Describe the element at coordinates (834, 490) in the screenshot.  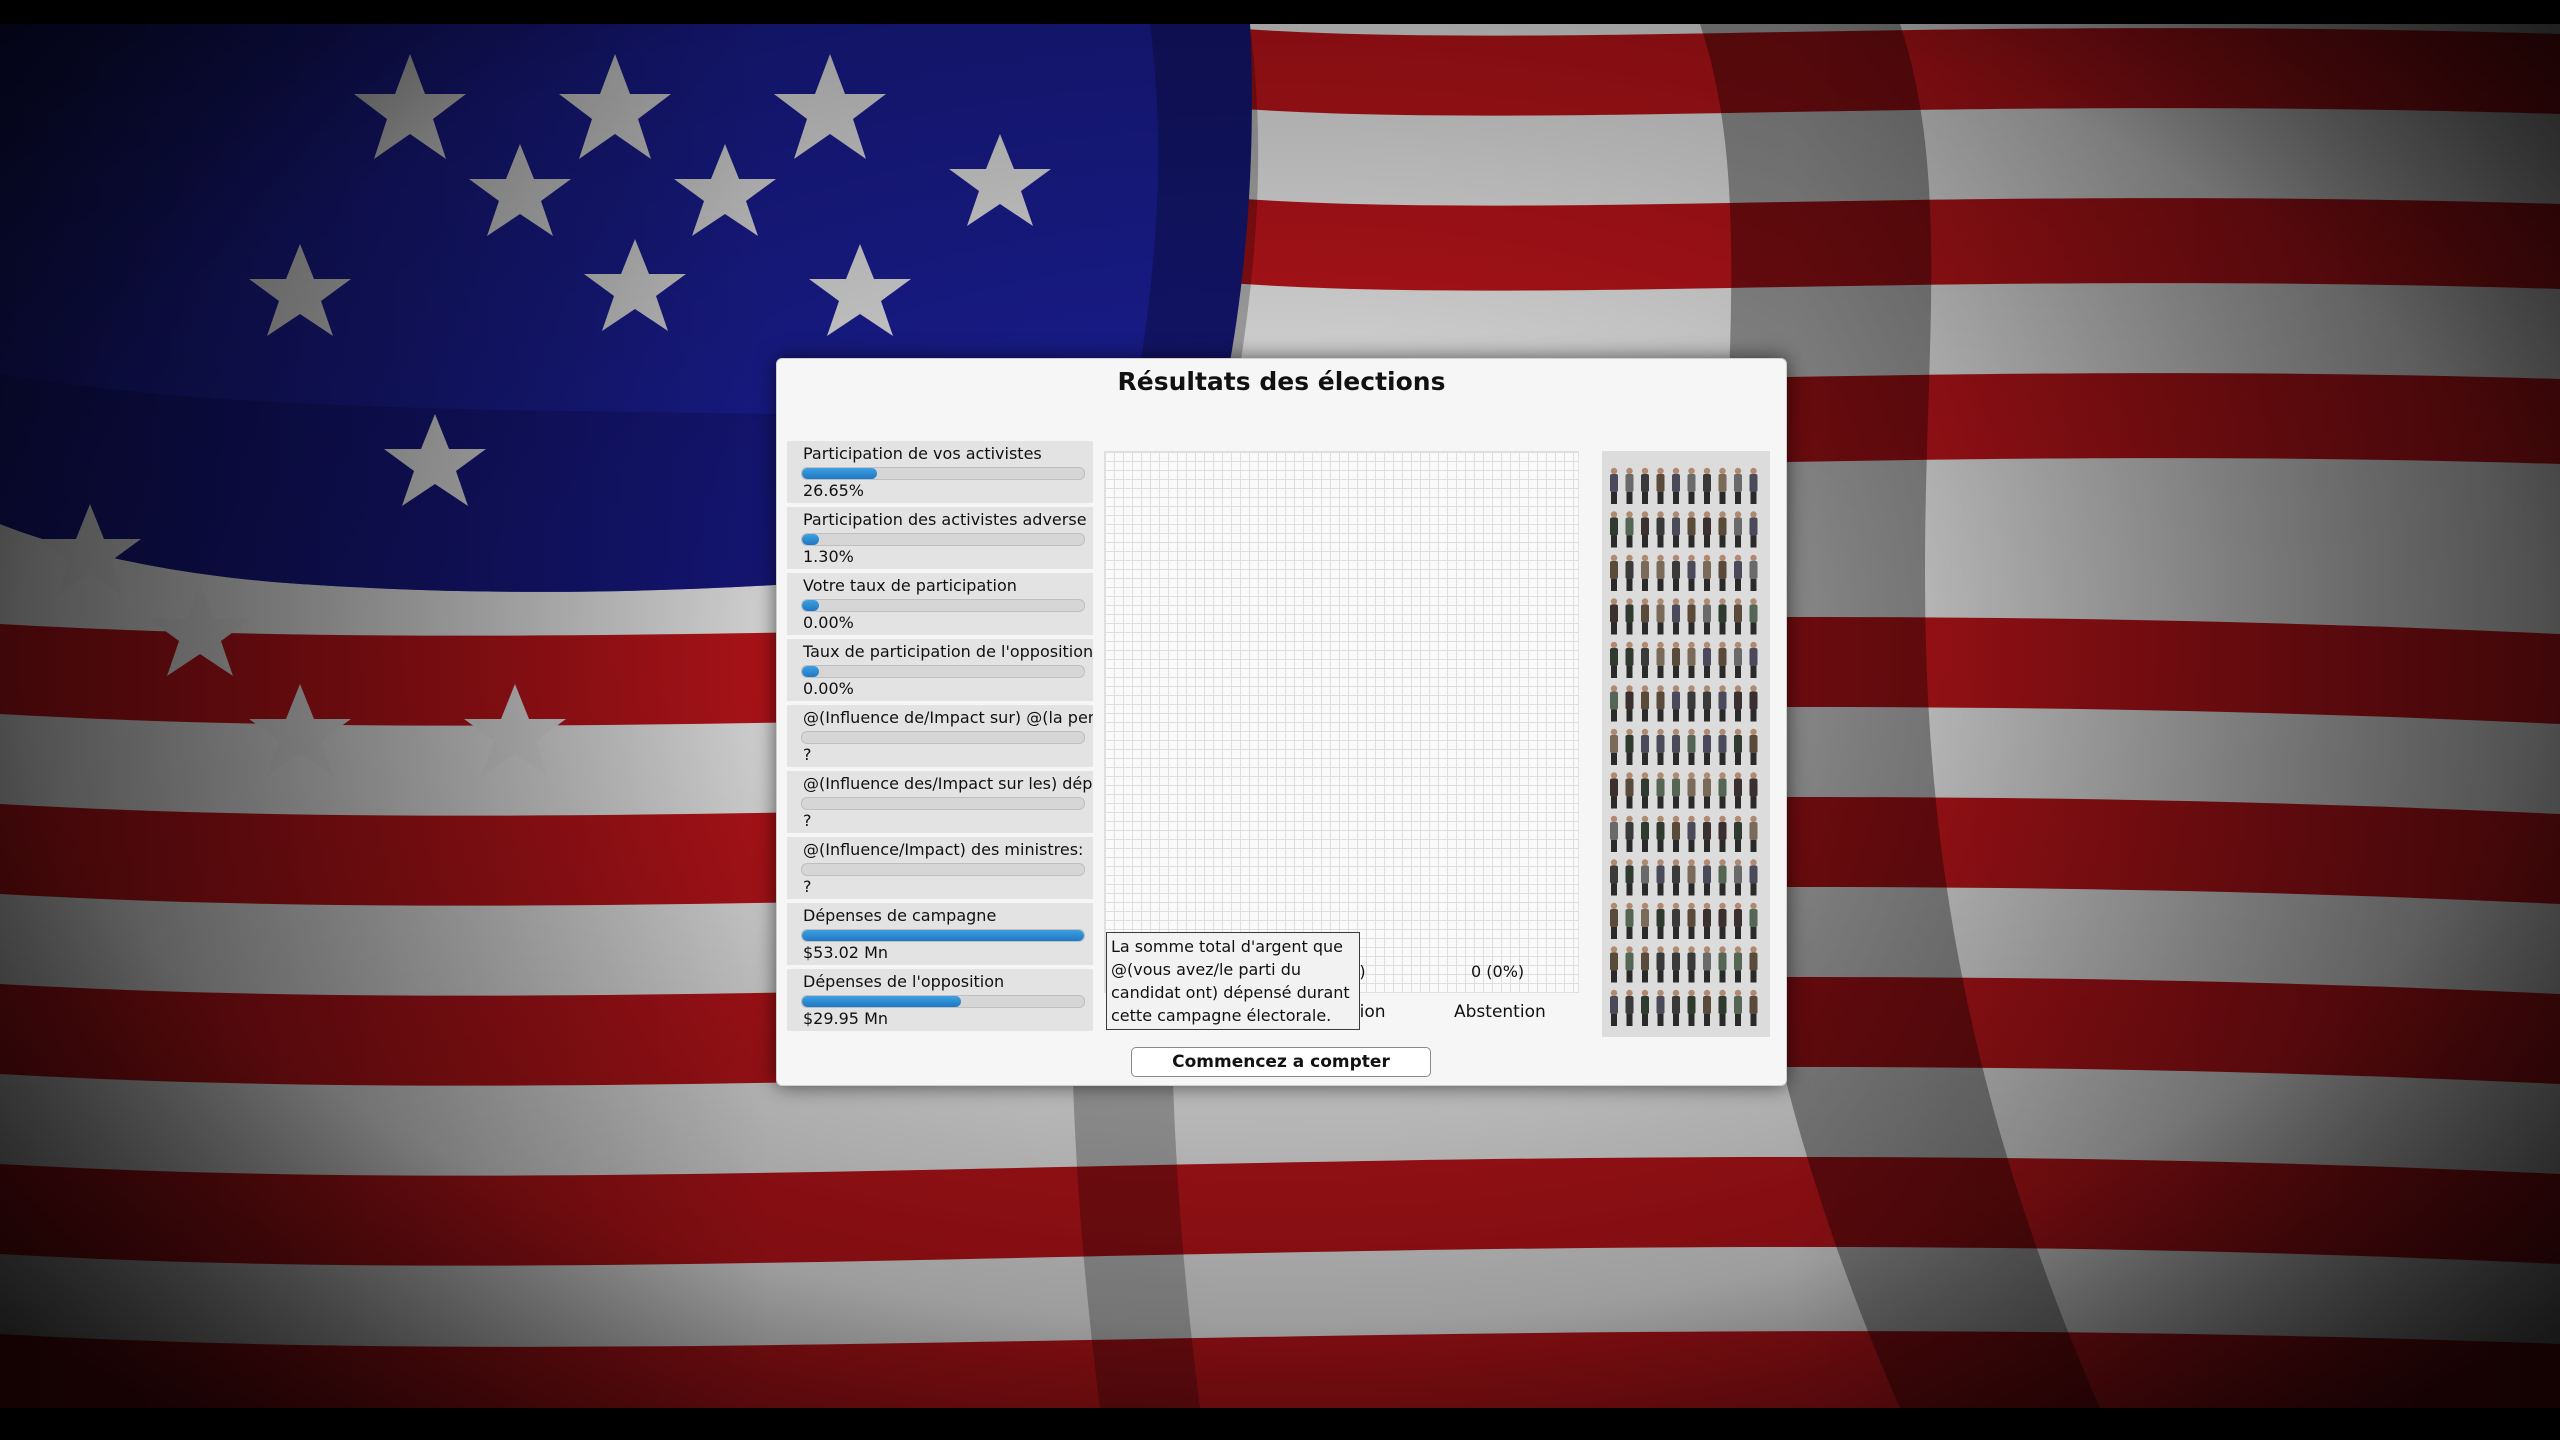
I see `stat-value: 26.65%` at that location.